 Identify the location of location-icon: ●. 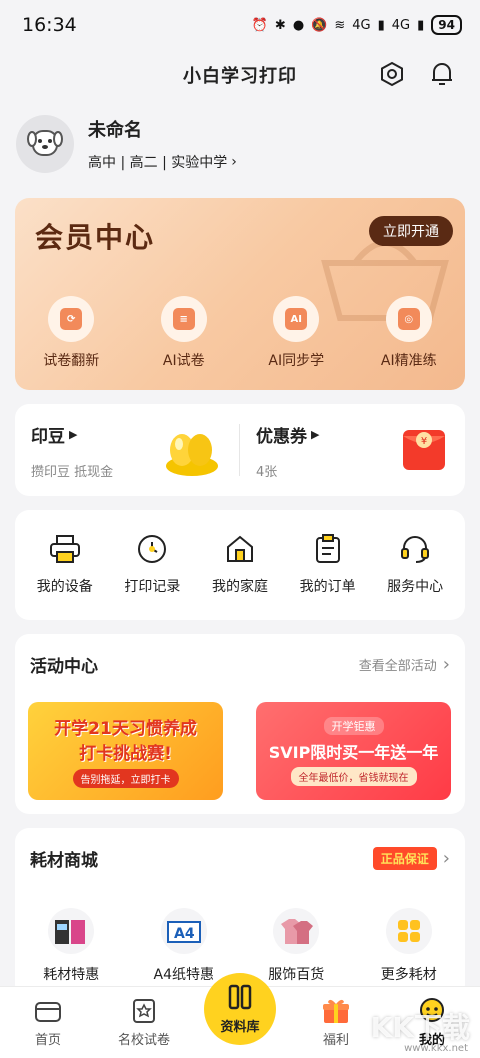
(298, 25).